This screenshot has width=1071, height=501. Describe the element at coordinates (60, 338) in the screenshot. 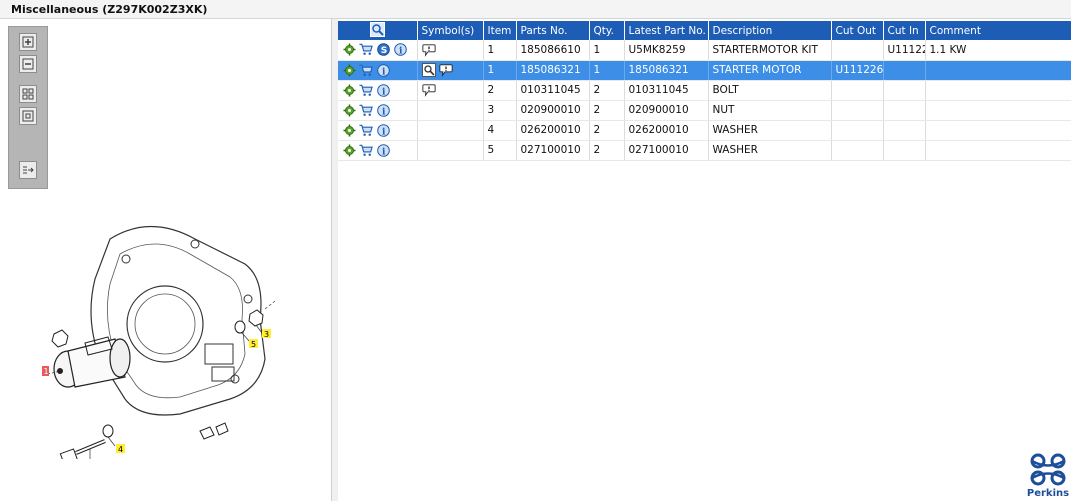

I see `nut-part-left` at that location.